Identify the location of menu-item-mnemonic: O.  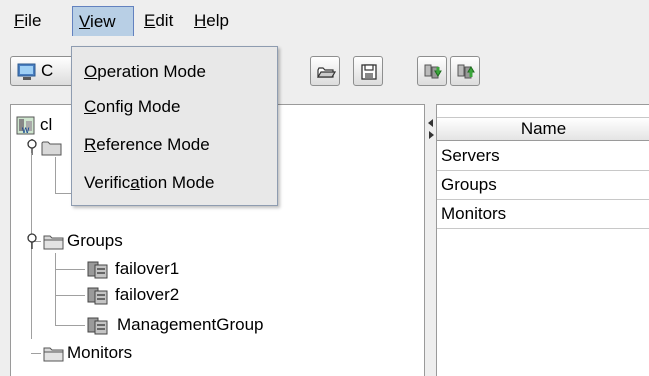
(91, 71).